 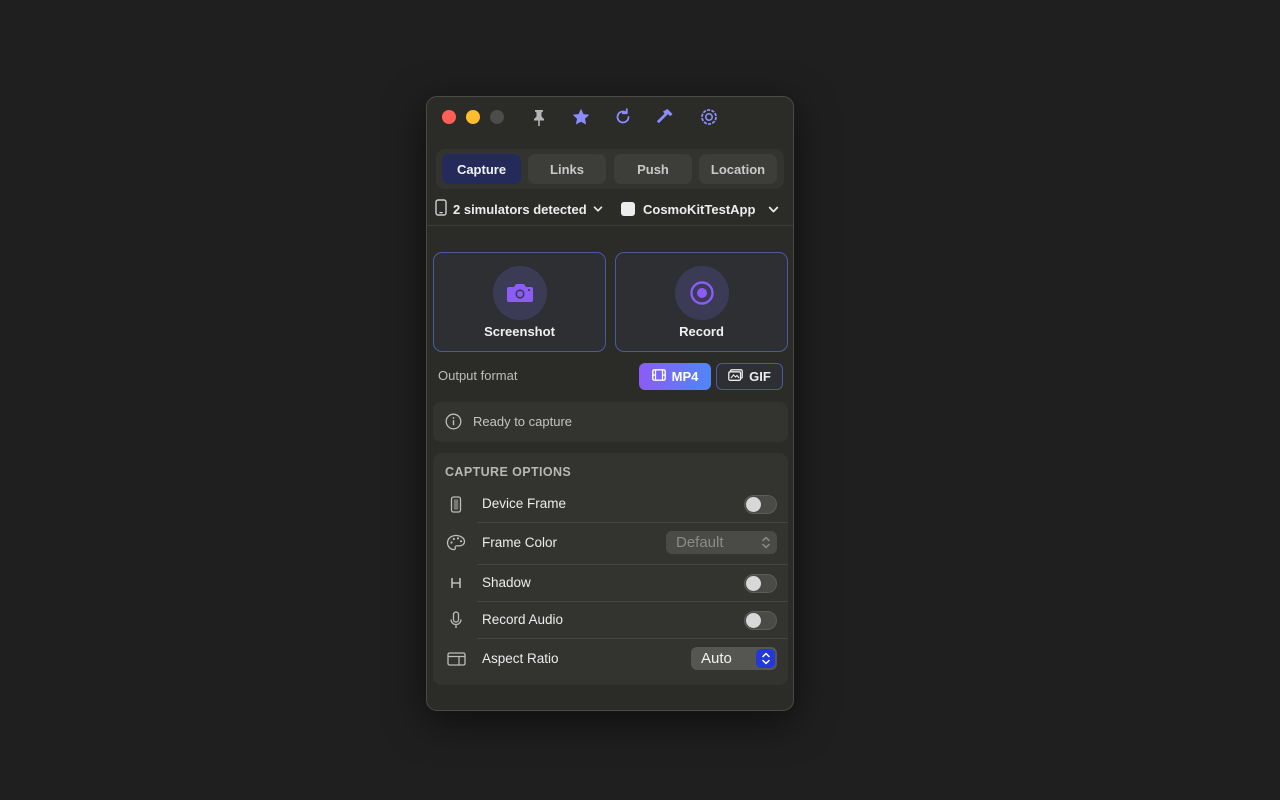 What do you see at coordinates (700, 542) in the screenshot?
I see `frame-color-value: Default` at bounding box center [700, 542].